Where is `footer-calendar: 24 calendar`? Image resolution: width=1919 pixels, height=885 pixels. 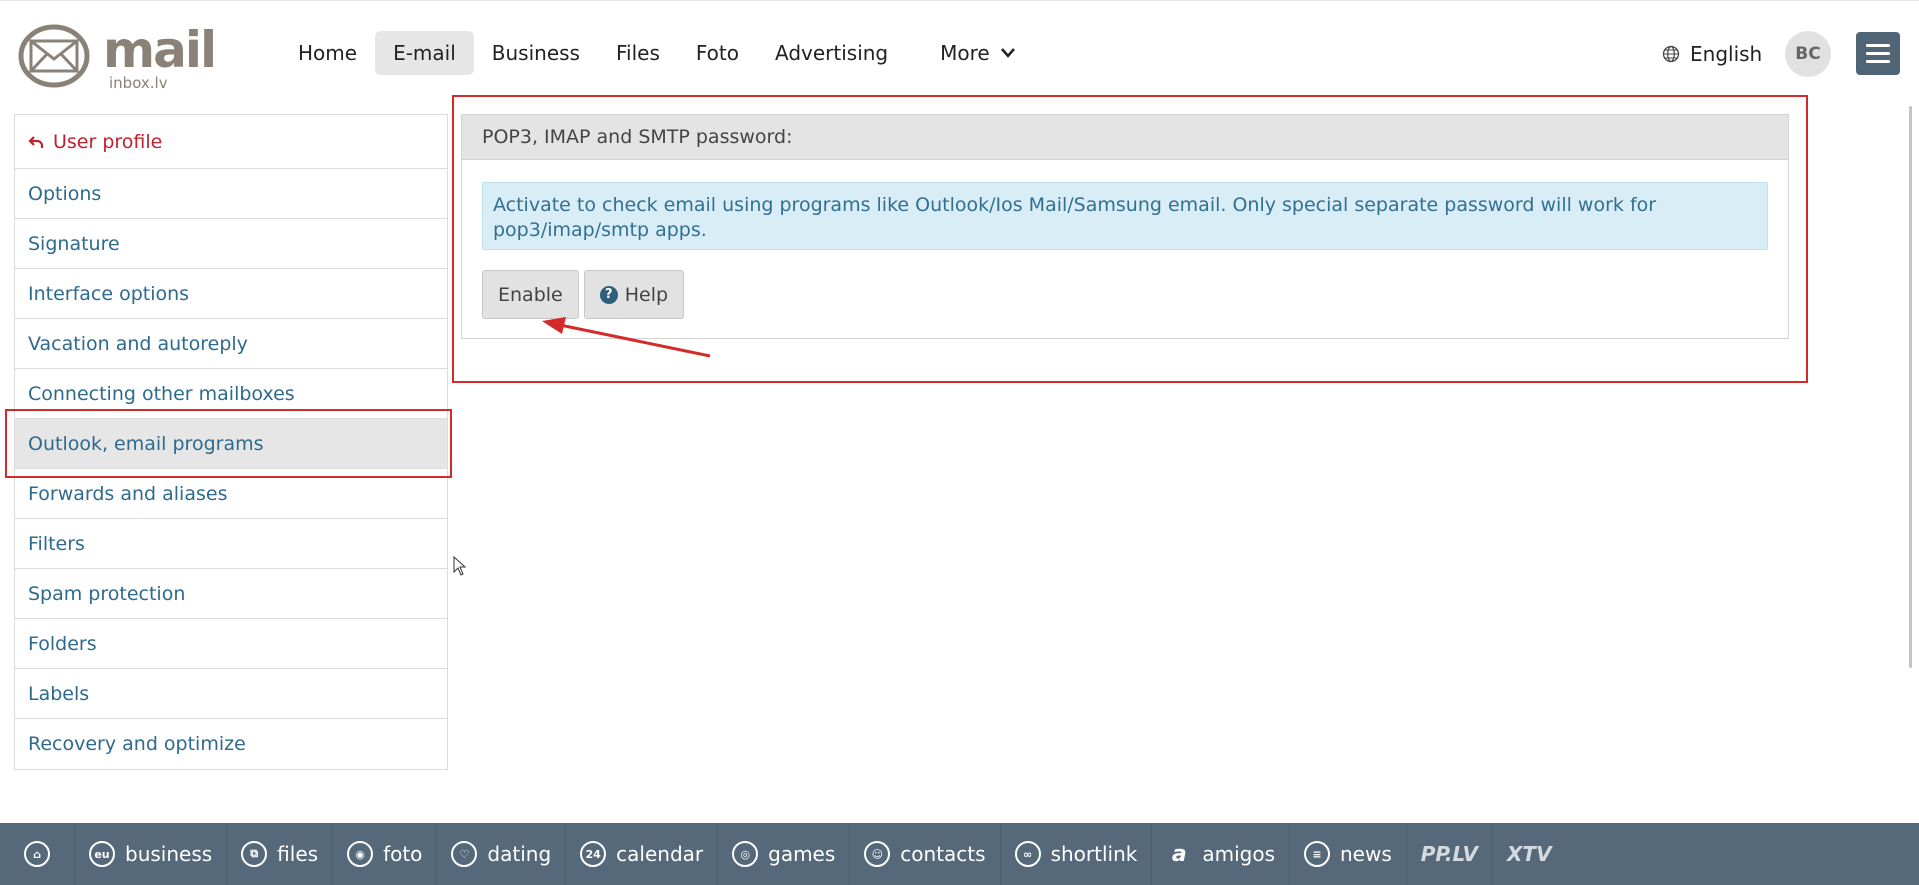
footer-calendar: 24 calendar is located at coordinates (642, 854).